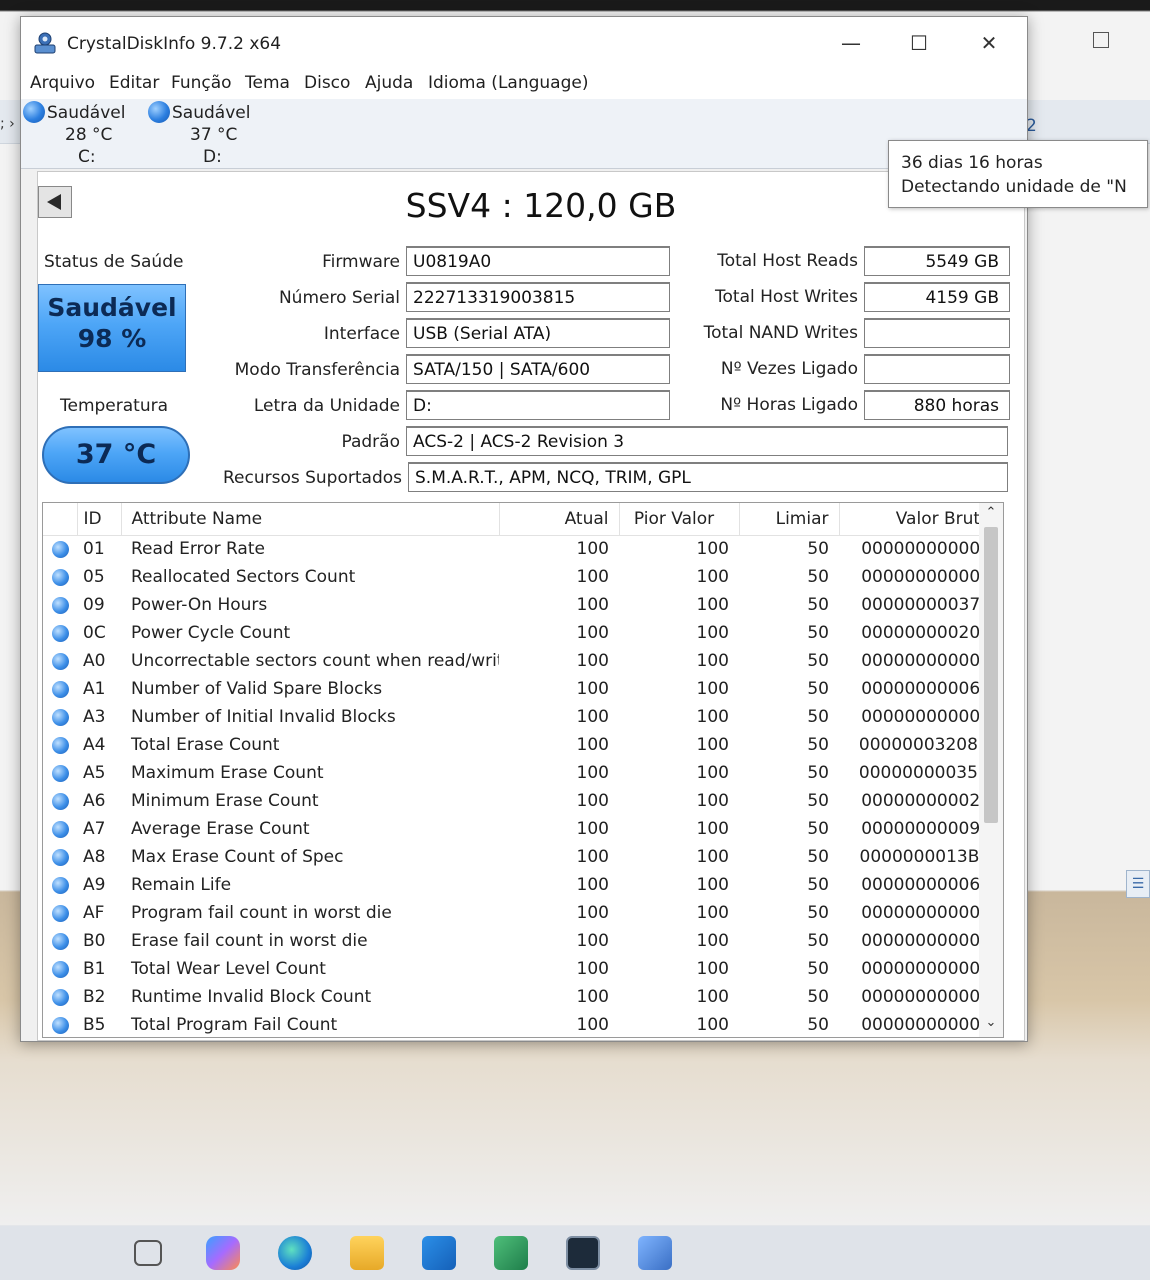  Describe the element at coordinates (1101, 40) in the screenshot. I see `background-maximize-icon` at that location.